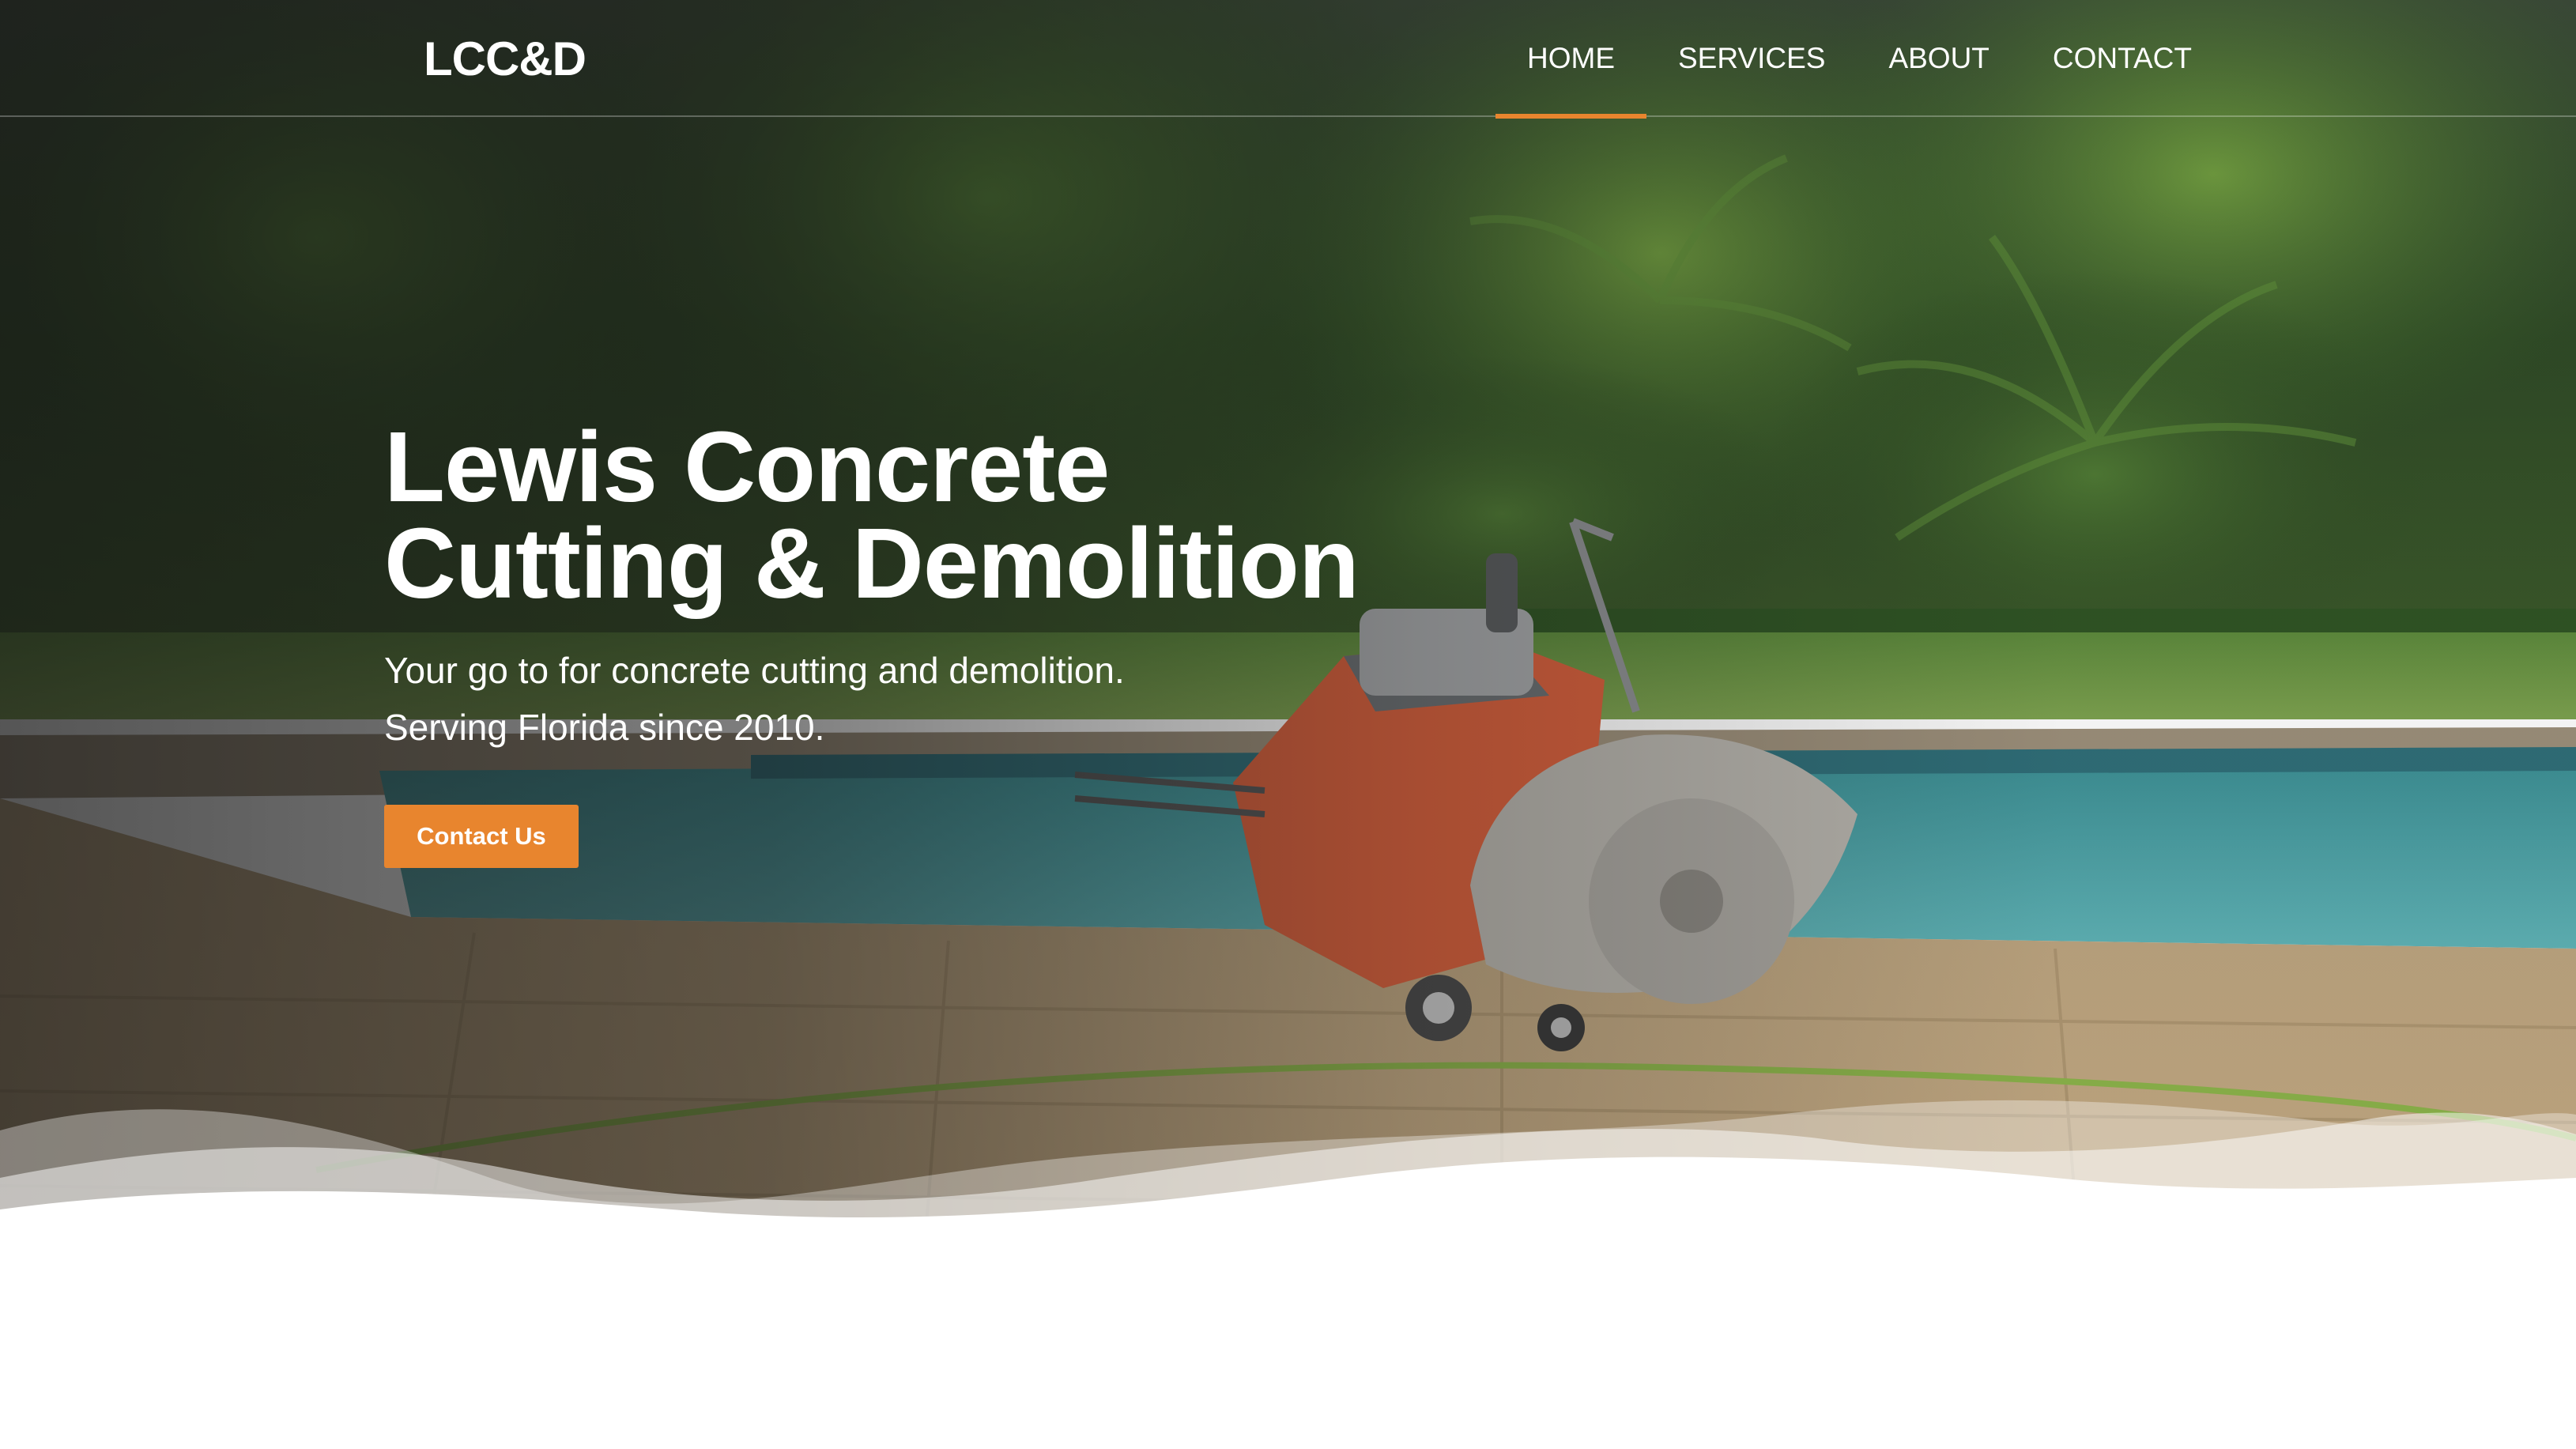 This screenshot has height=1449, width=2576. Describe the element at coordinates (747, 467) in the screenshot. I see `hero-title-line-1: Lewis Concrete` at that location.